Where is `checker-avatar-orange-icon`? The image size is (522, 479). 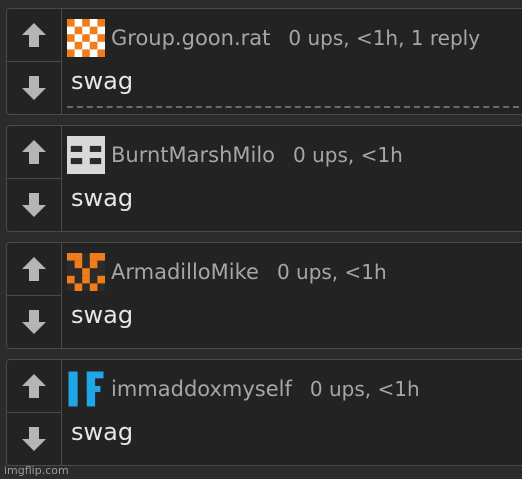
checker-avatar-orange-icon is located at coordinates (86, 38).